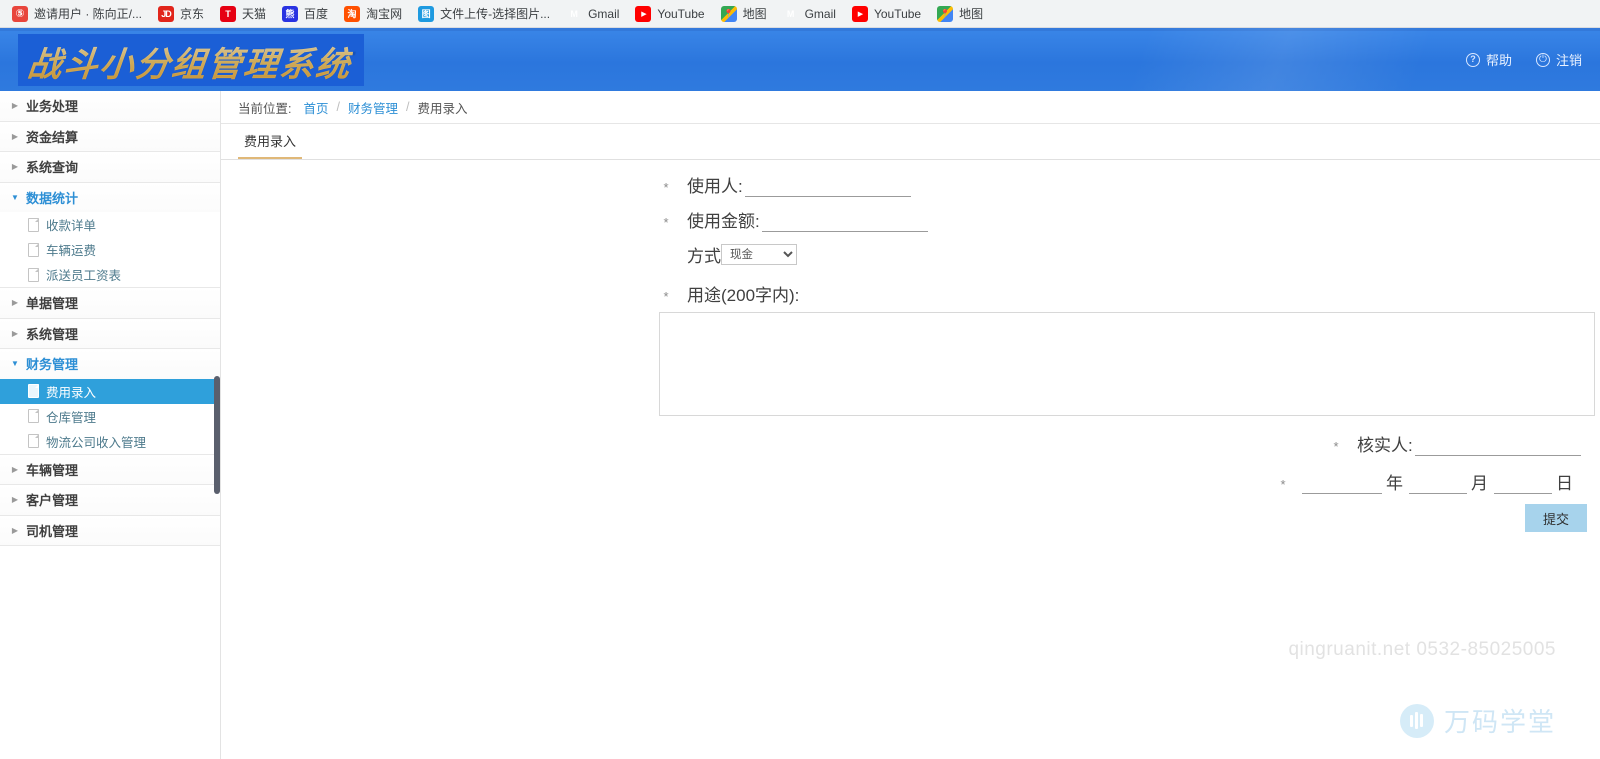 The image size is (1600, 759). I want to click on sidebar-item-label: 费用录入, so click(71, 392).